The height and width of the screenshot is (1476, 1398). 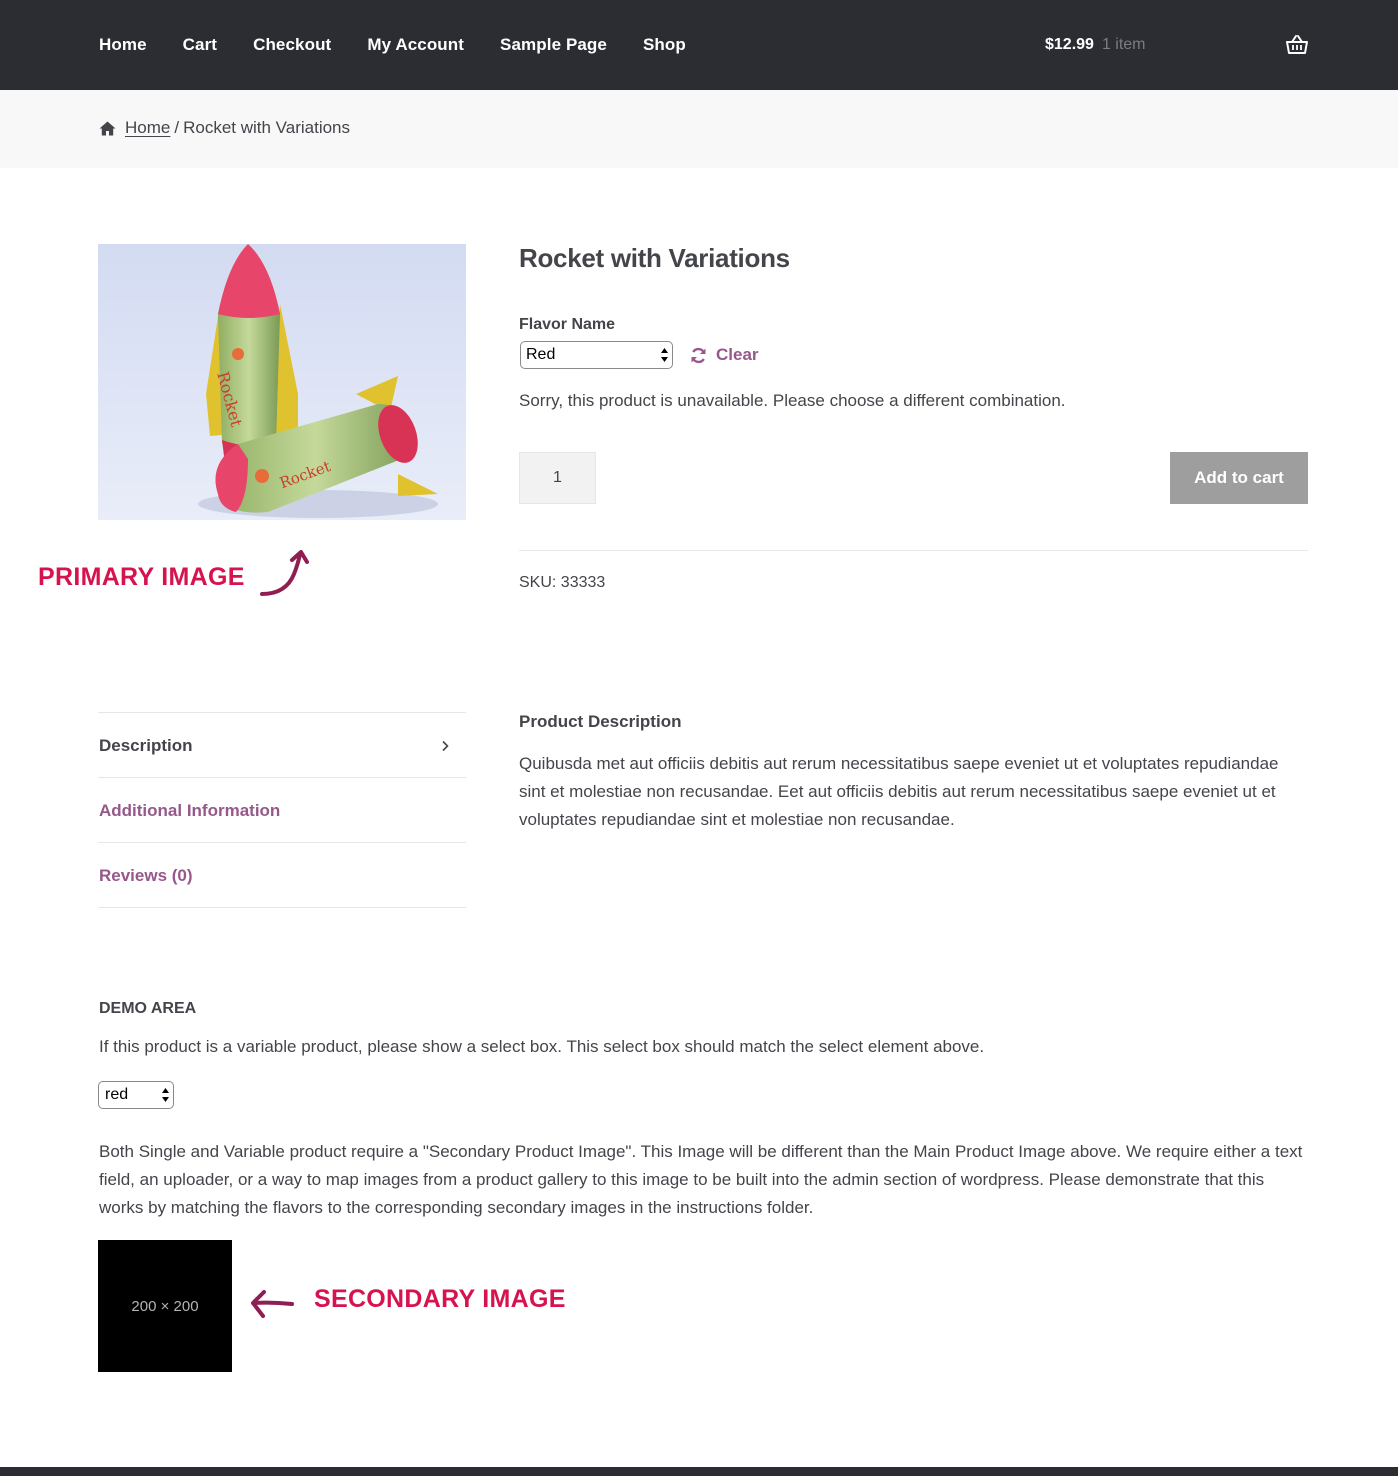 What do you see at coordinates (136, 1095) in the screenshot?
I see `demo-flavor-select: red` at bounding box center [136, 1095].